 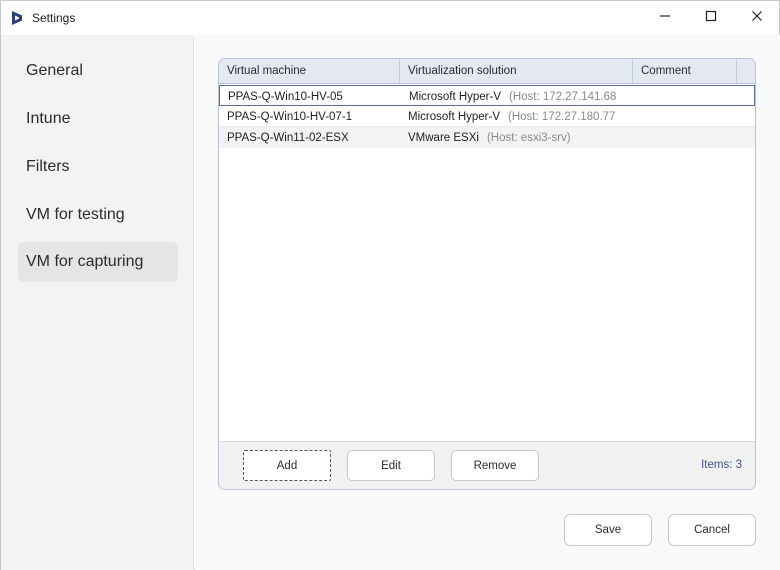 What do you see at coordinates (390, 18) in the screenshot?
I see `title-bar: Settings` at bounding box center [390, 18].